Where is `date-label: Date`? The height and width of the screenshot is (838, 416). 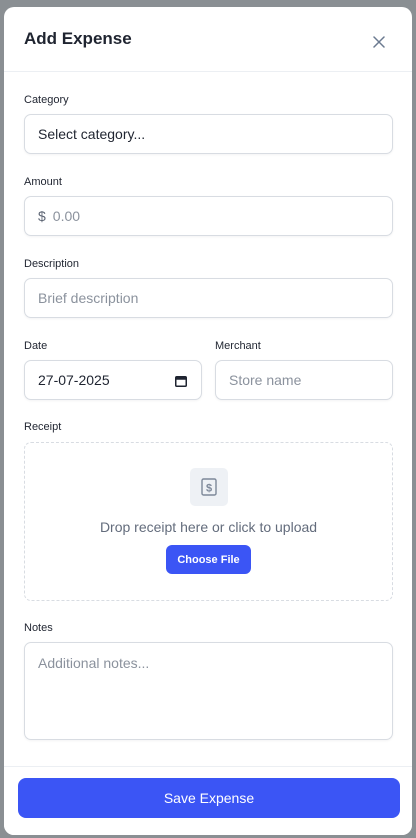
date-label: Date is located at coordinates (36, 346).